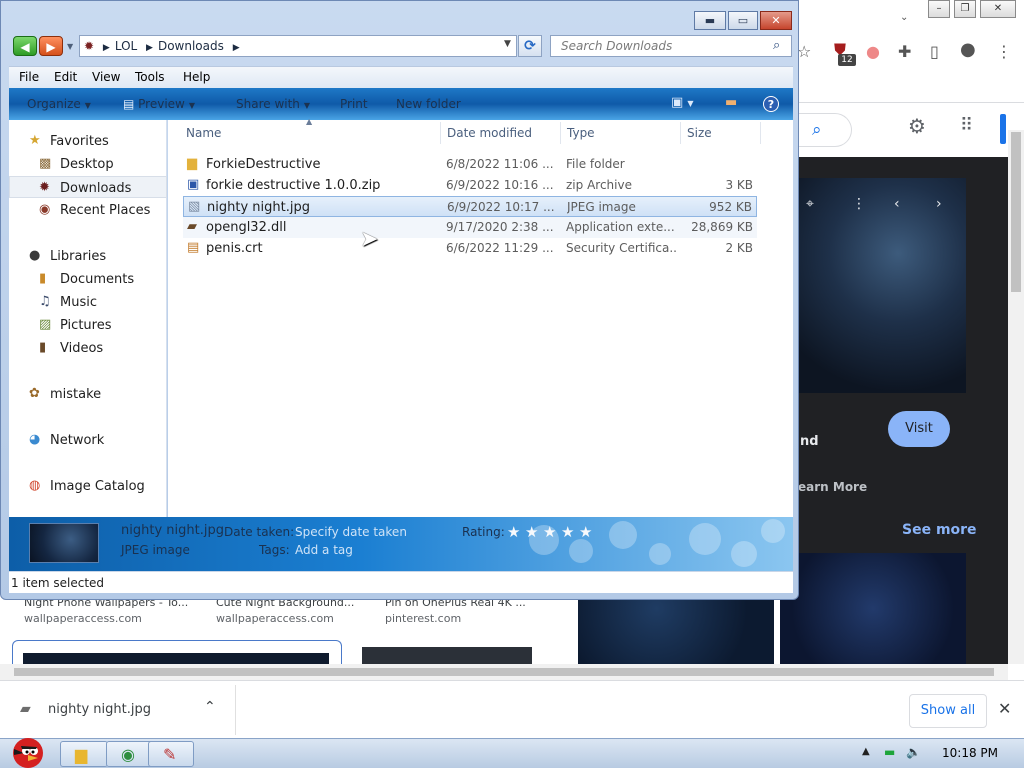  What do you see at coordinates (934, 52) in the screenshot?
I see `side-panel-icon: ▯` at bounding box center [934, 52].